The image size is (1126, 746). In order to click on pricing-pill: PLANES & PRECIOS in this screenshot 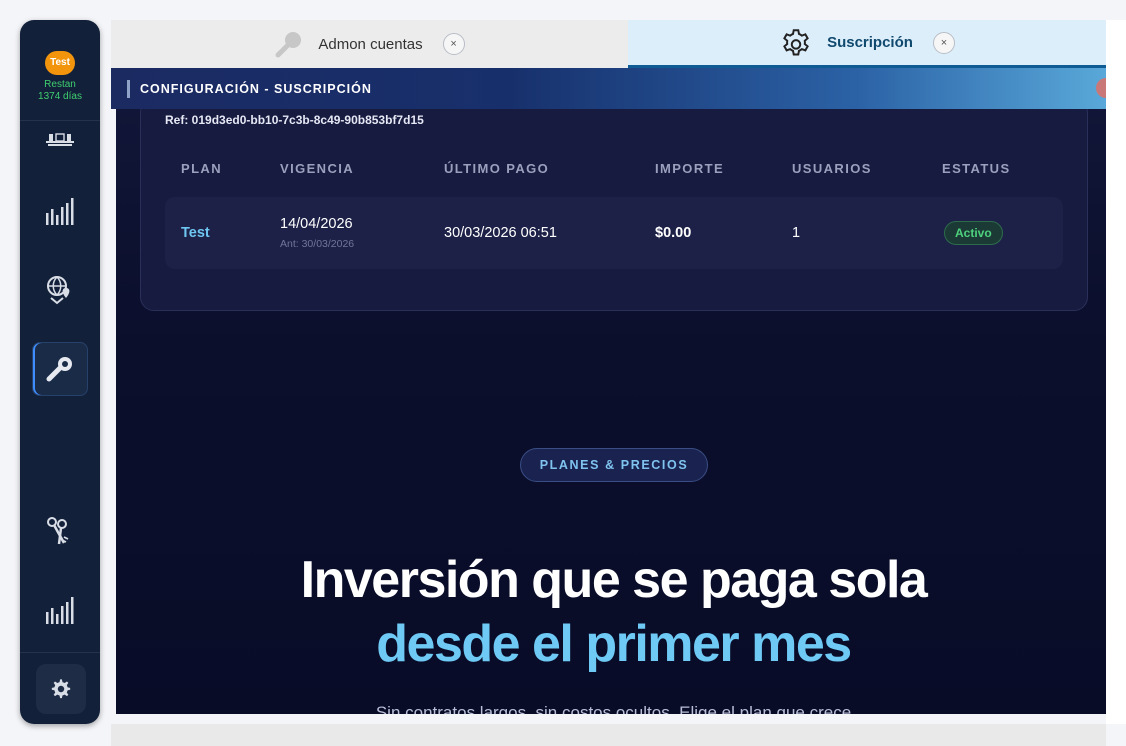, I will do `click(614, 465)`.